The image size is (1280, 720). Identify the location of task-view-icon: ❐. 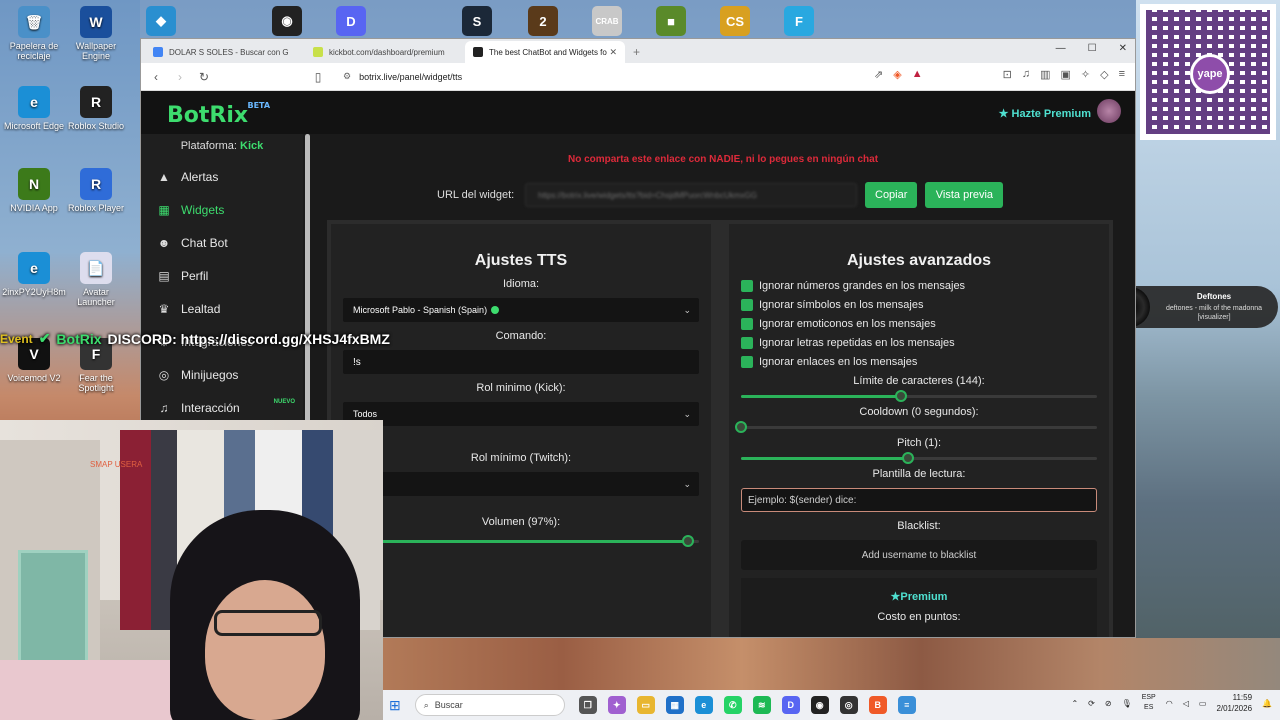
(587, 705).